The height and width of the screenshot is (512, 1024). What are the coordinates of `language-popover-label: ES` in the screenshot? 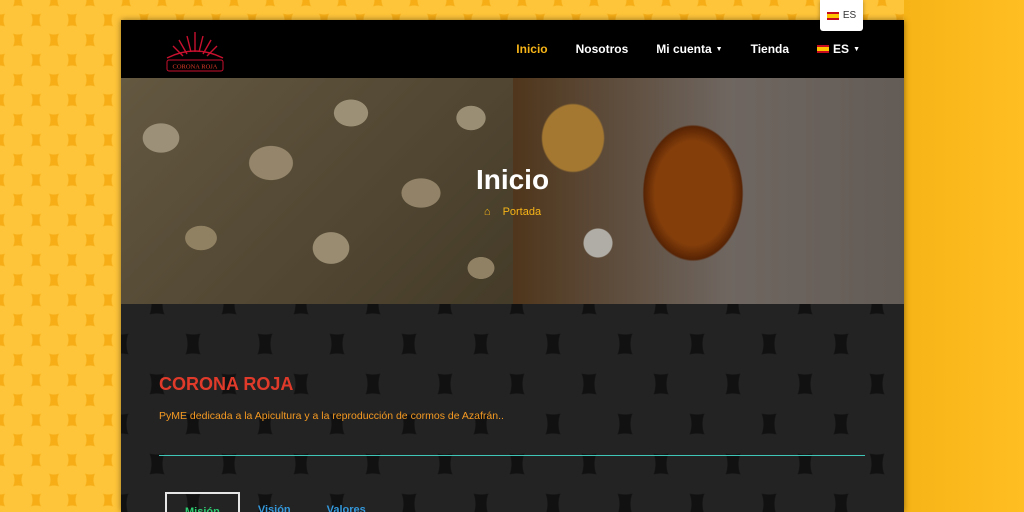 It's located at (849, 15).